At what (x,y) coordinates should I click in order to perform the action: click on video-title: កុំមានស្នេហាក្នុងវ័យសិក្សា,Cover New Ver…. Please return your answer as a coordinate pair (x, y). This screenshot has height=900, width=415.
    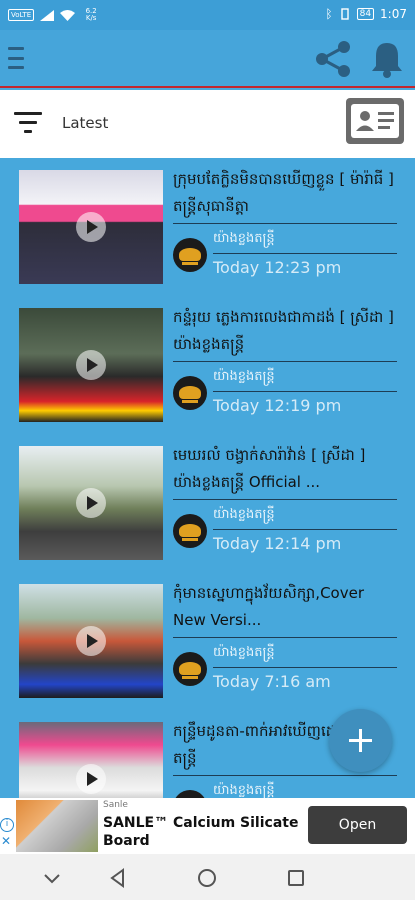
    Looking at the image, I should click on (285, 609).